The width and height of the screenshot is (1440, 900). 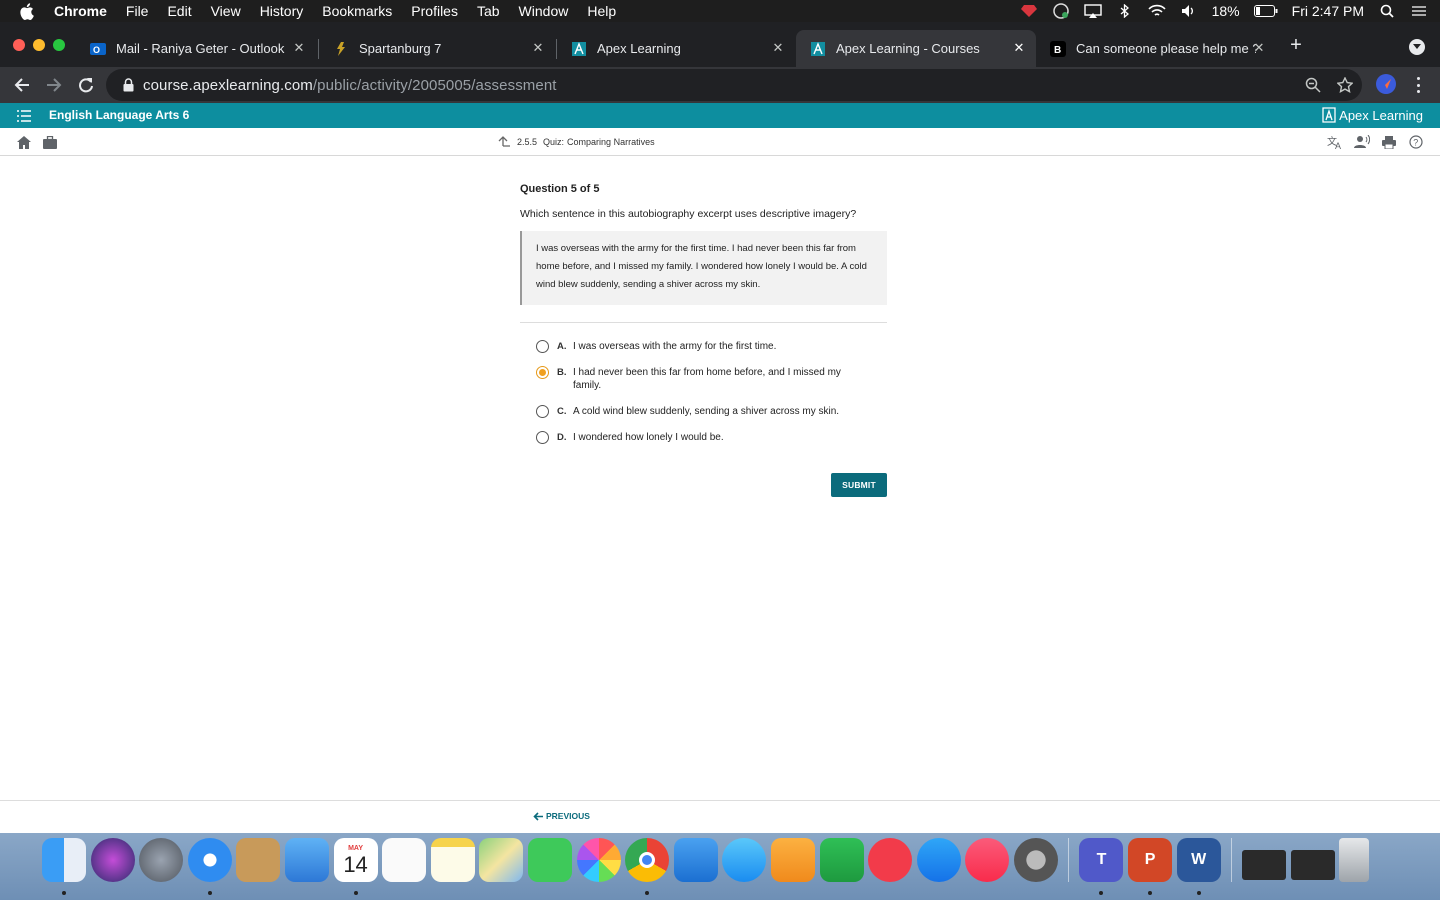 I want to click on back-arrow-icon, so click(x=22, y=85).